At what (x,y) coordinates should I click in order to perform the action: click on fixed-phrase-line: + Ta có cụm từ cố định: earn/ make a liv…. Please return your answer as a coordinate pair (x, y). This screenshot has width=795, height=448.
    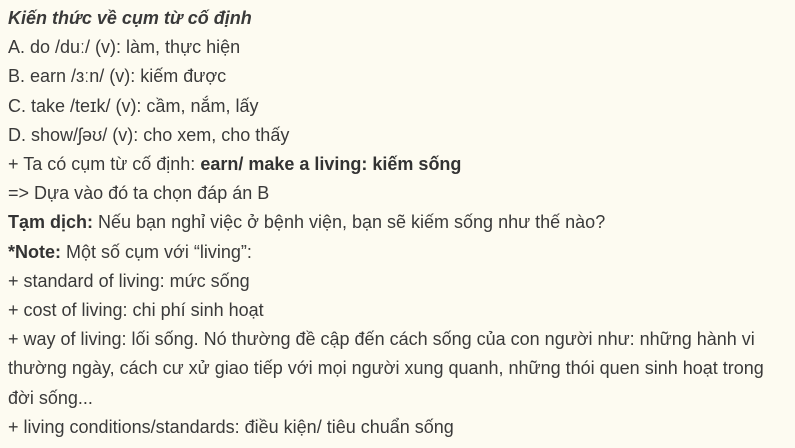
    Looking at the image, I should click on (396, 164).